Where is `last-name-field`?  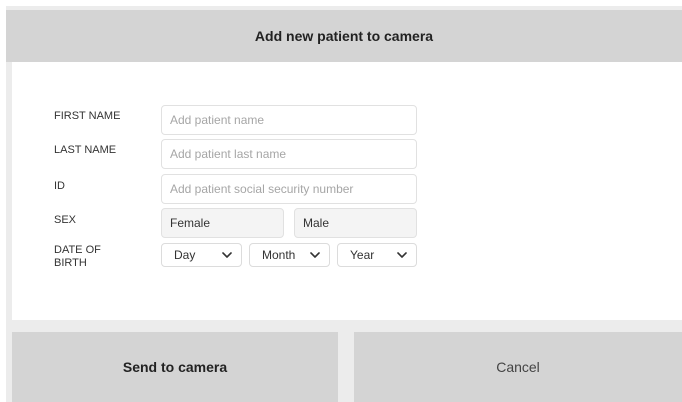 last-name-field is located at coordinates (289, 154).